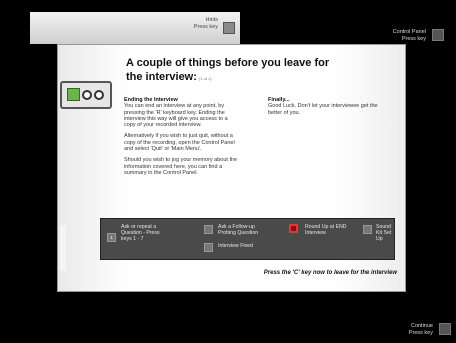 Image resolution: width=456 pixels, height=343 pixels. I want to click on hints-panel: Hints Press key, so click(135, 28).